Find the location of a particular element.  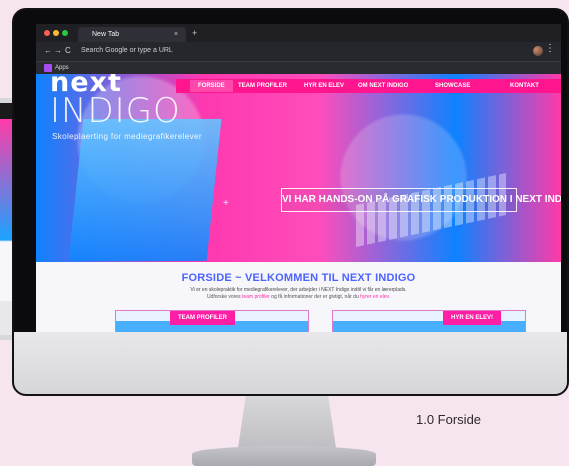

logo-indigo: INDIGO is located at coordinates (115, 111).